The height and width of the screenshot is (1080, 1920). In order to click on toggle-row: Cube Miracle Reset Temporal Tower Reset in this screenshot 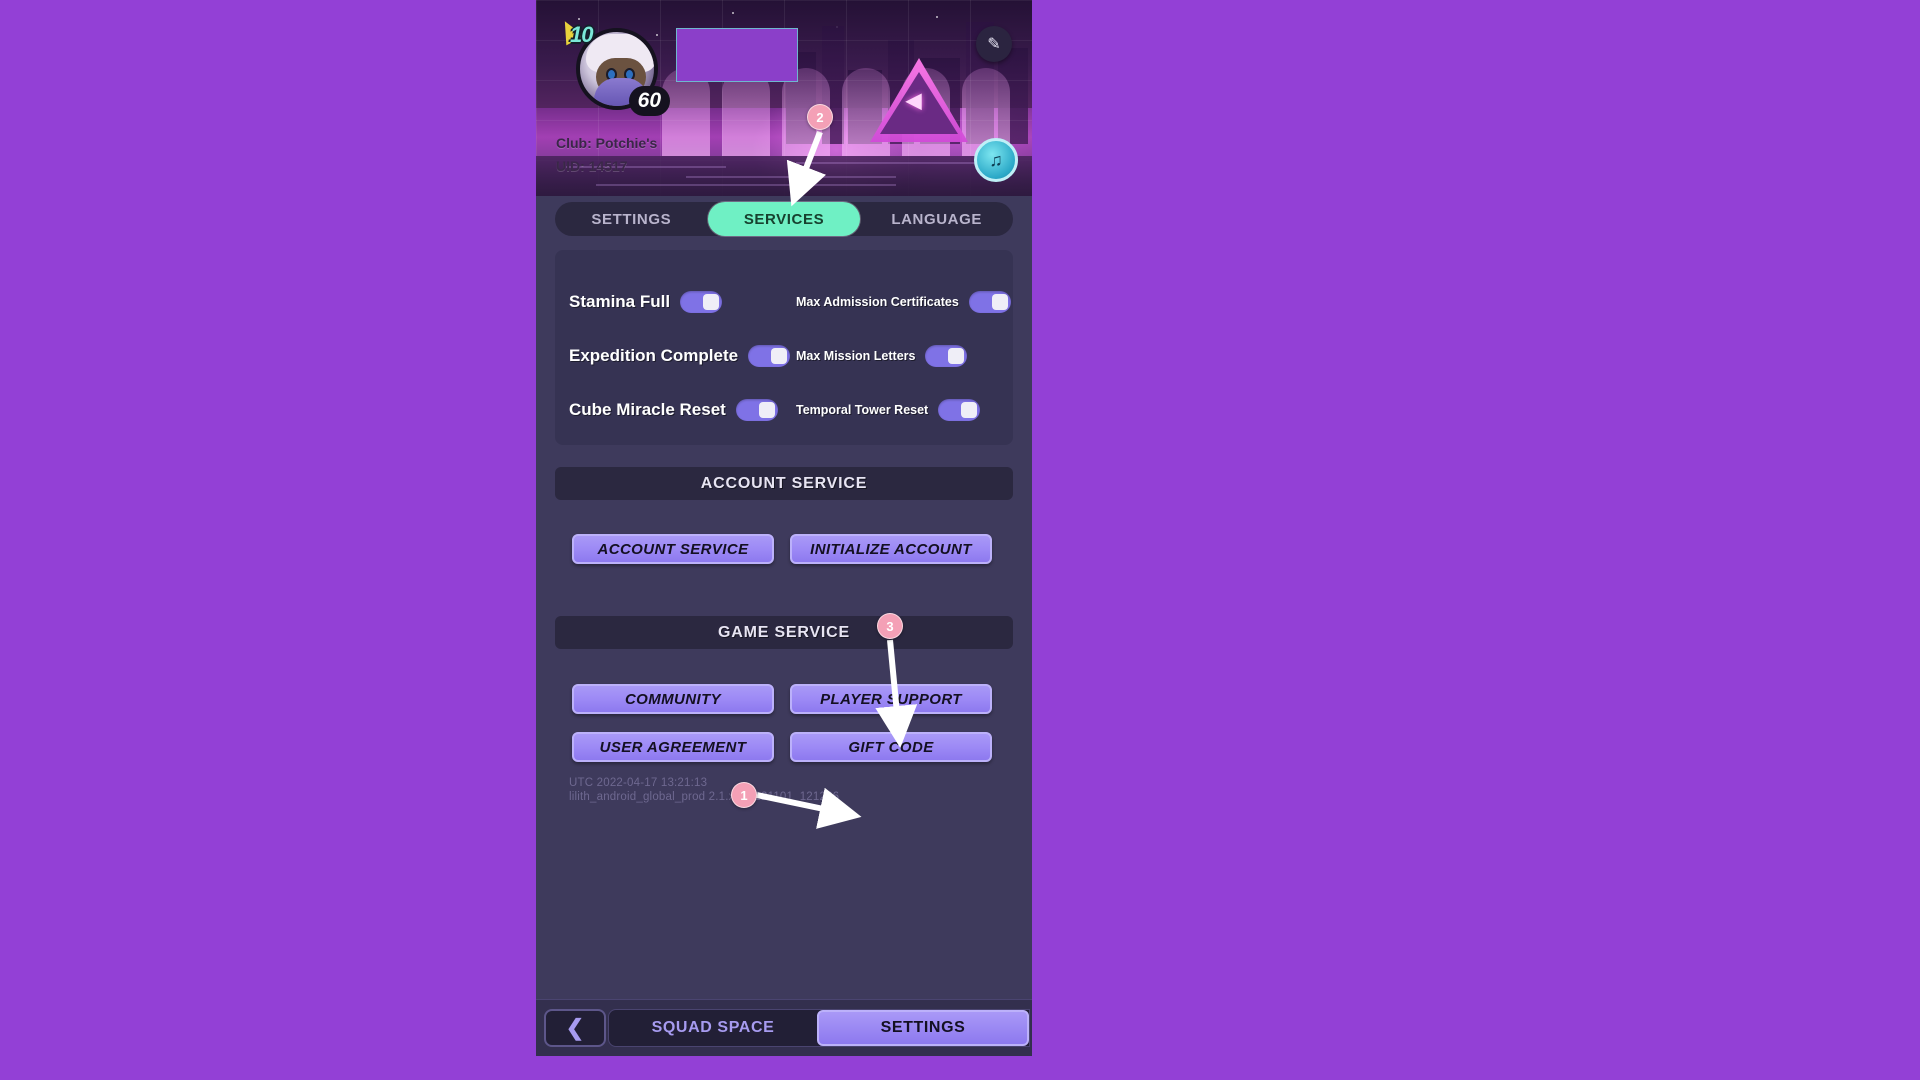, I will do `click(784, 410)`.